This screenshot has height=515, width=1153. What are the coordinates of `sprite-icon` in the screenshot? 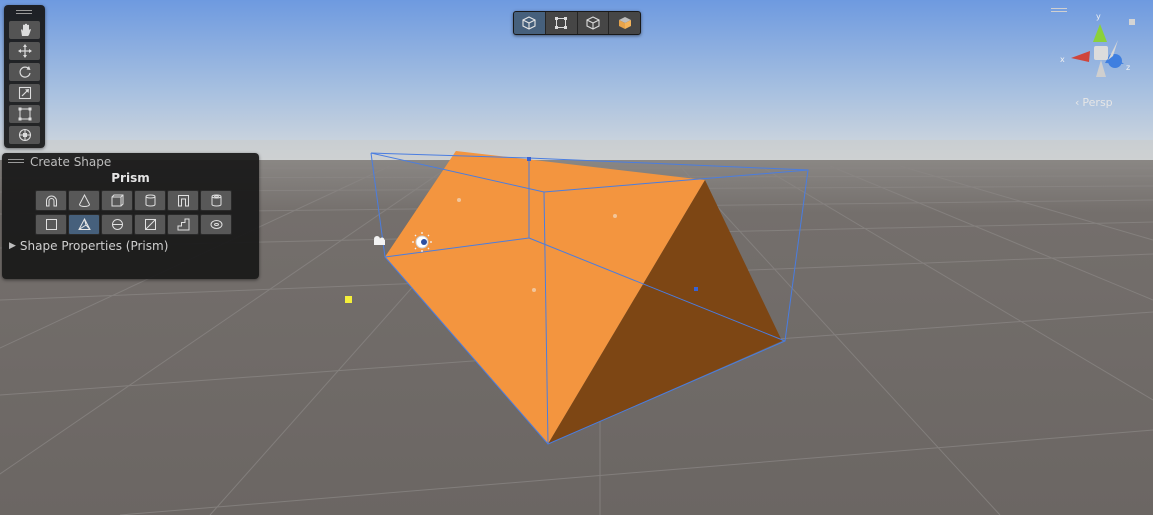 It's located at (150, 224).